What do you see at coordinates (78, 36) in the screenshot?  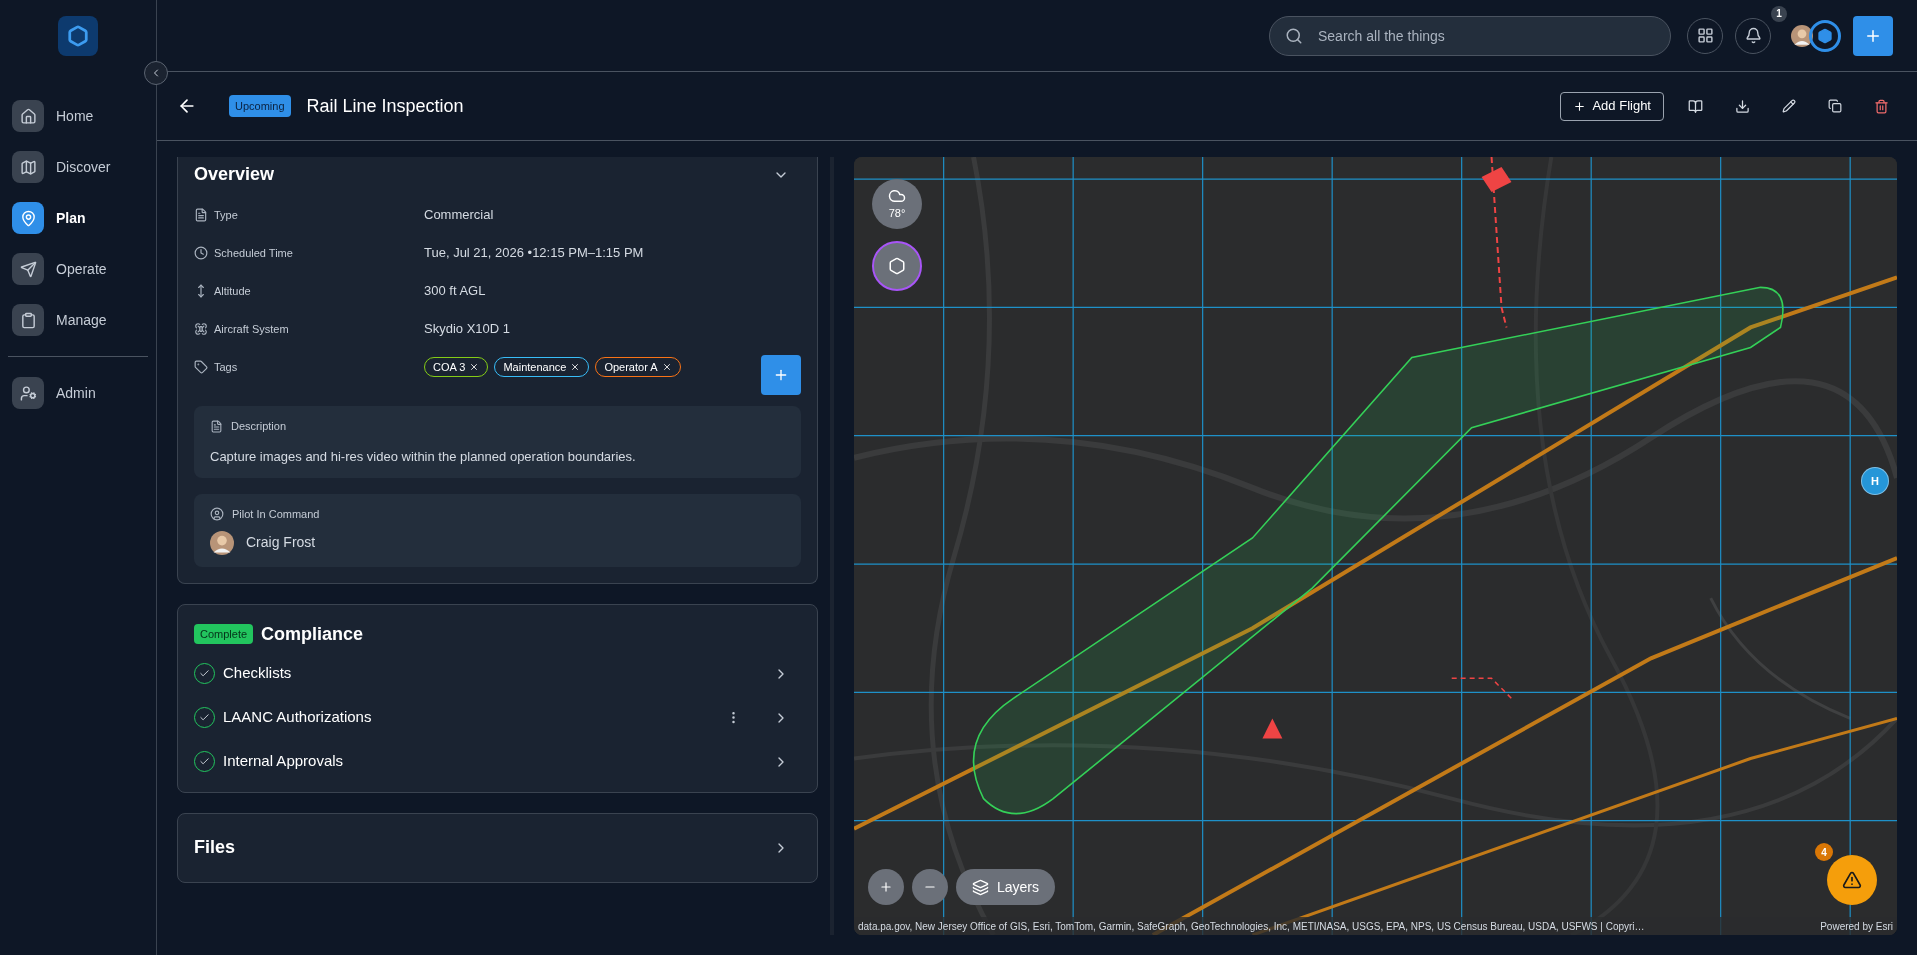 I see `logo-icon` at bounding box center [78, 36].